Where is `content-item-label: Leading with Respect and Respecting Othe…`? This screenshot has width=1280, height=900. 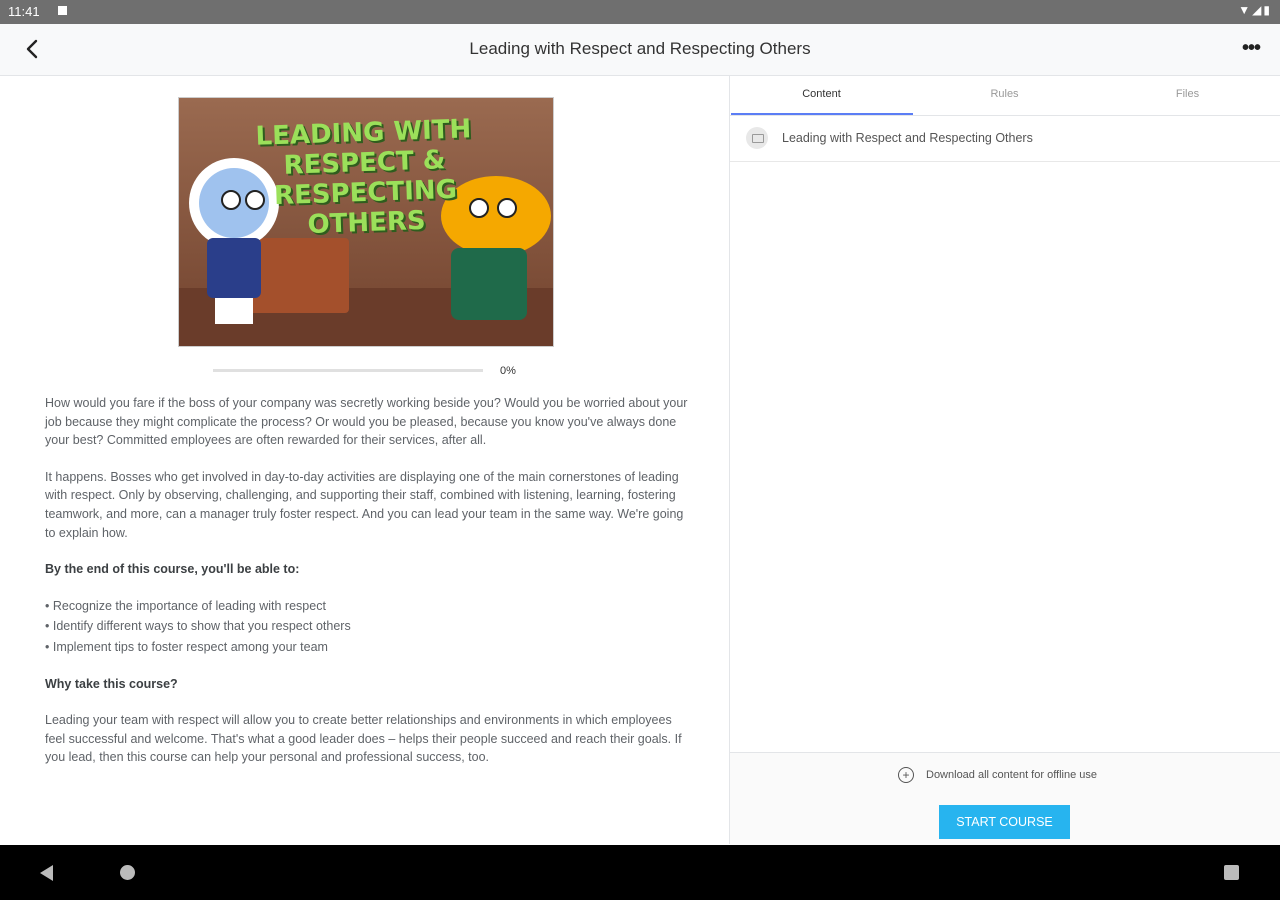 content-item-label: Leading with Respect and Respecting Othe… is located at coordinates (907, 138).